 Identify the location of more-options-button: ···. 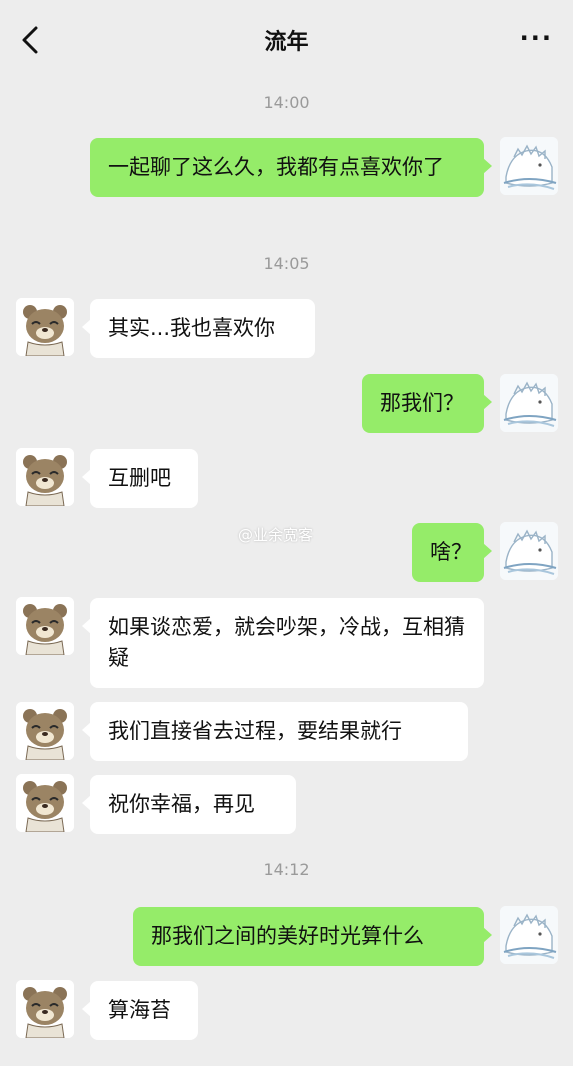
(536, 38).